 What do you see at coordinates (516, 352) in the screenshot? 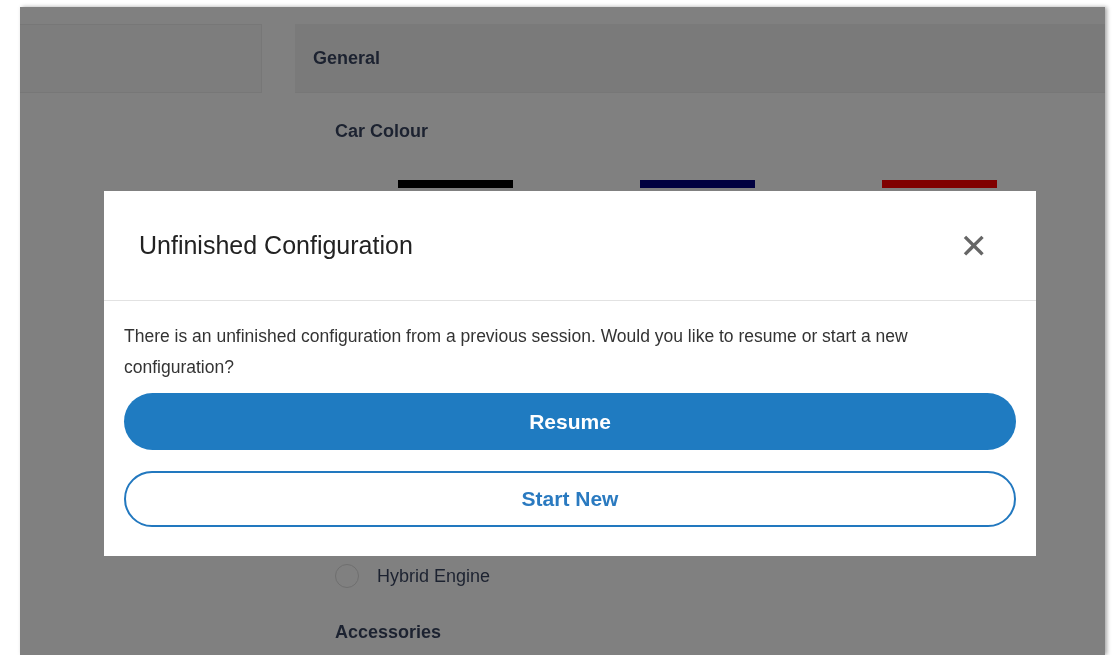
I see `dialog-message: There is an unfinished configuration from a previous session. Would you like to resume or start a new configuration?` at bounding box center [516, 352].